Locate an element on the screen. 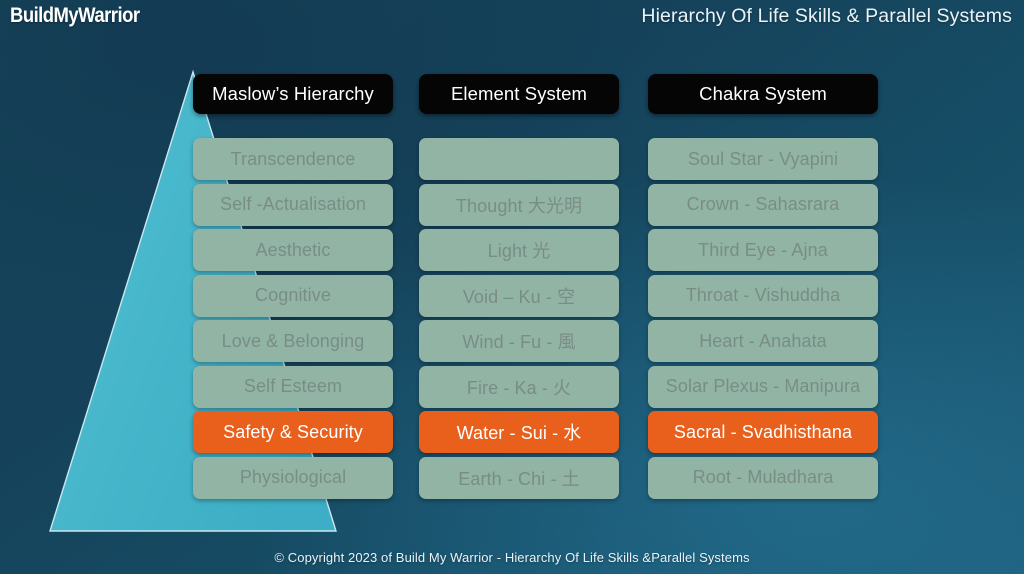  row-chakra-sacral: Sacral - Svadhisthana is located at coordinates (763, 432).